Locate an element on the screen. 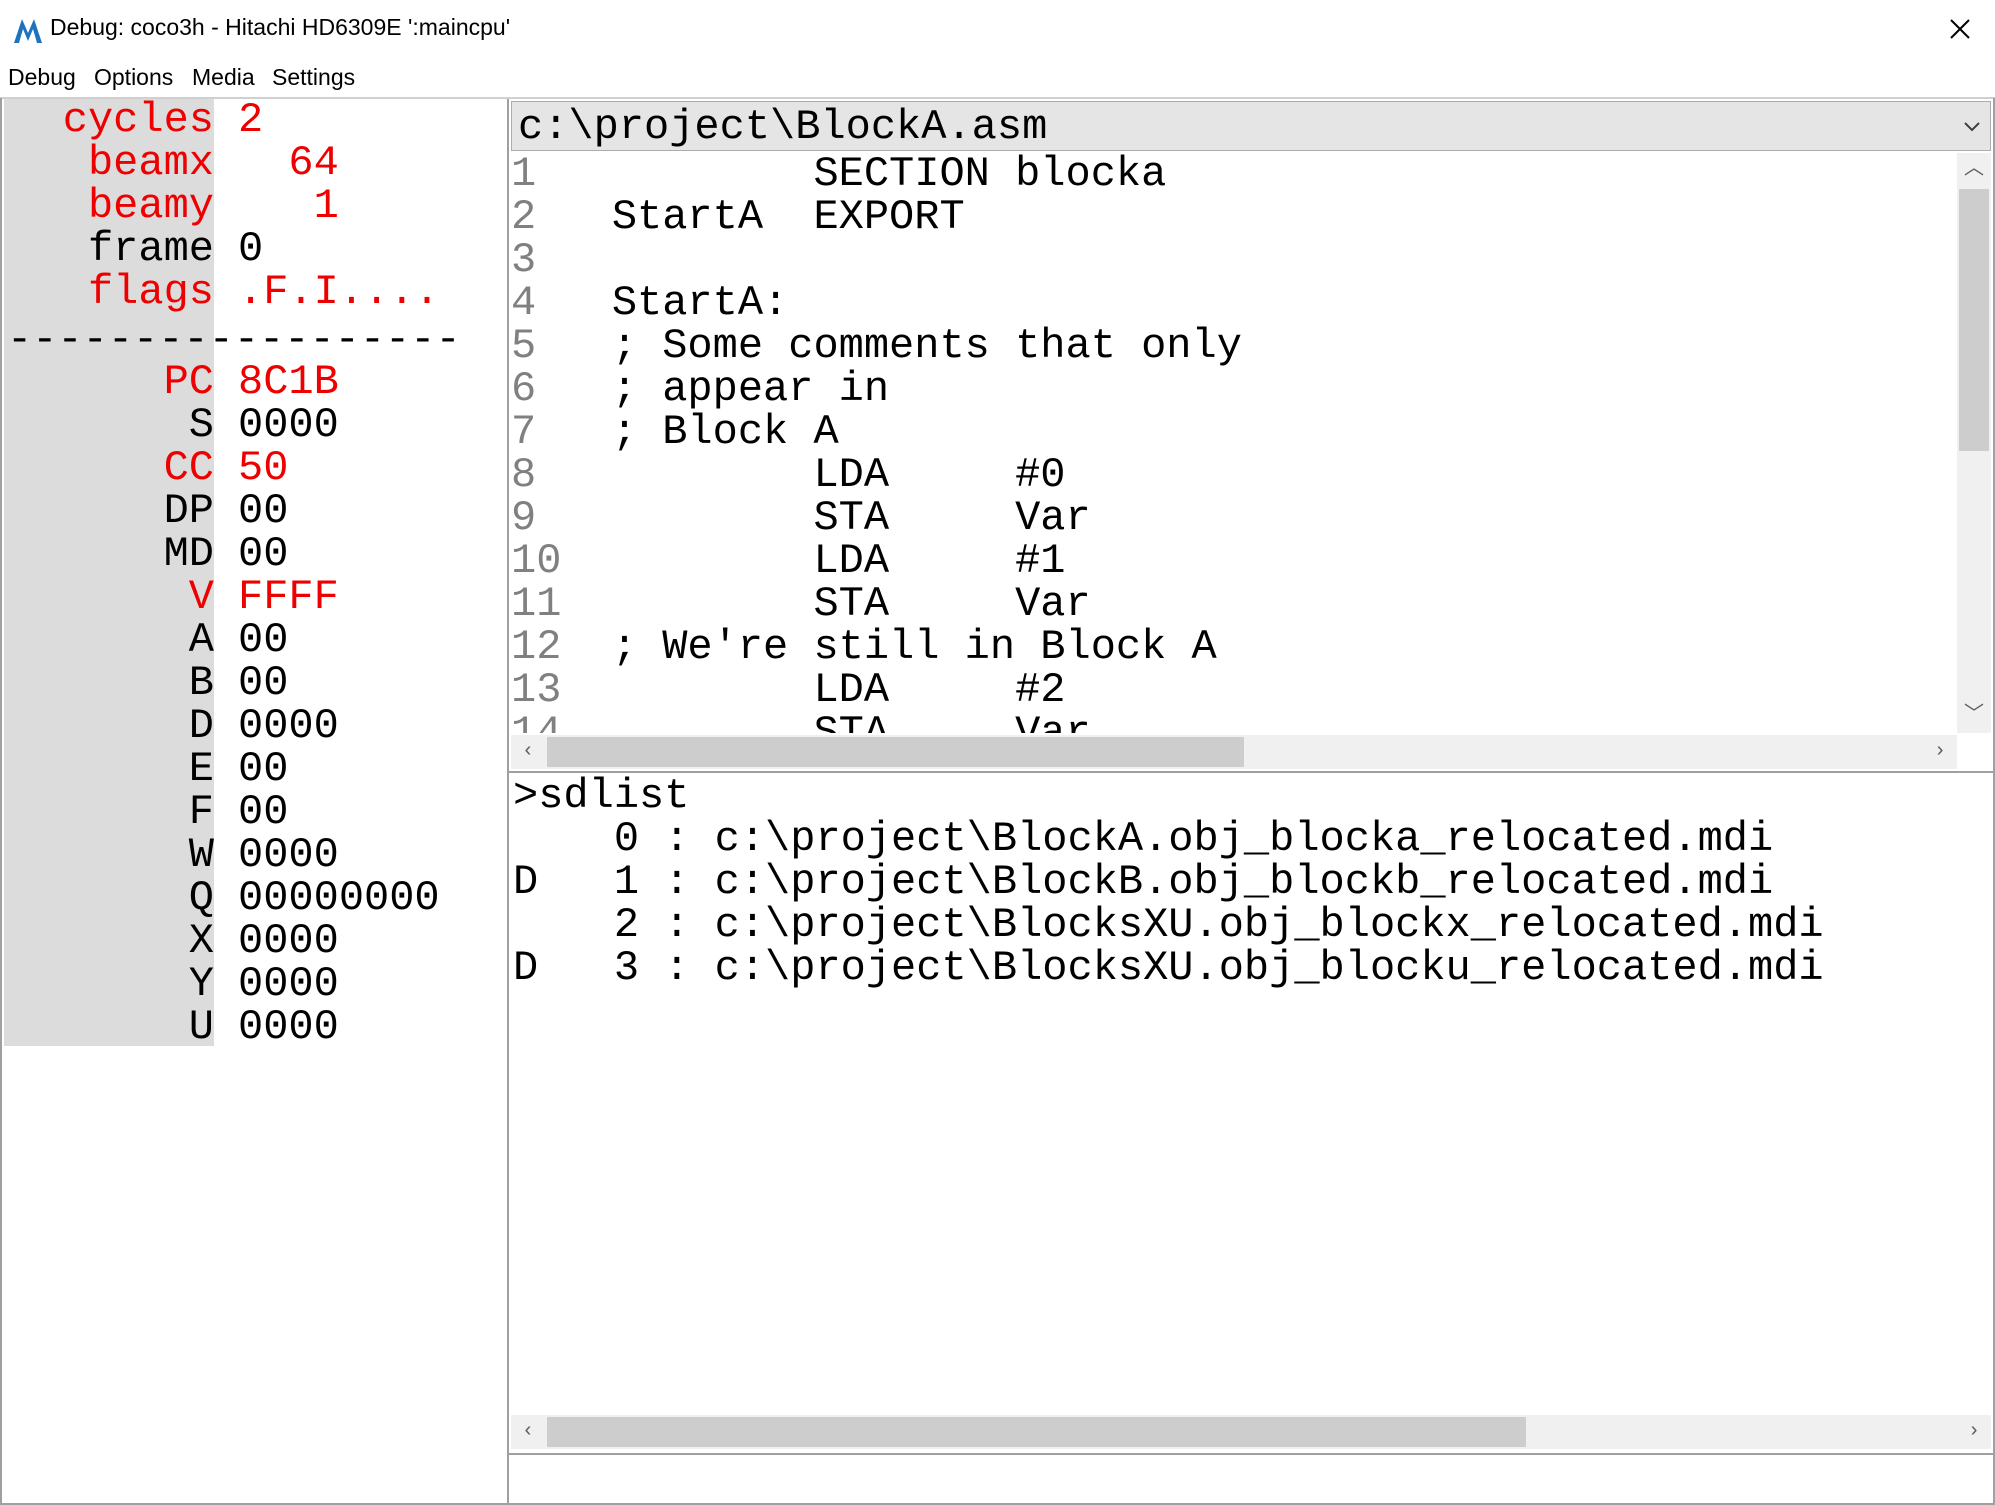 This screenshot has width=1995, height=1505. command-input is located at coordinates (1250, 1479).